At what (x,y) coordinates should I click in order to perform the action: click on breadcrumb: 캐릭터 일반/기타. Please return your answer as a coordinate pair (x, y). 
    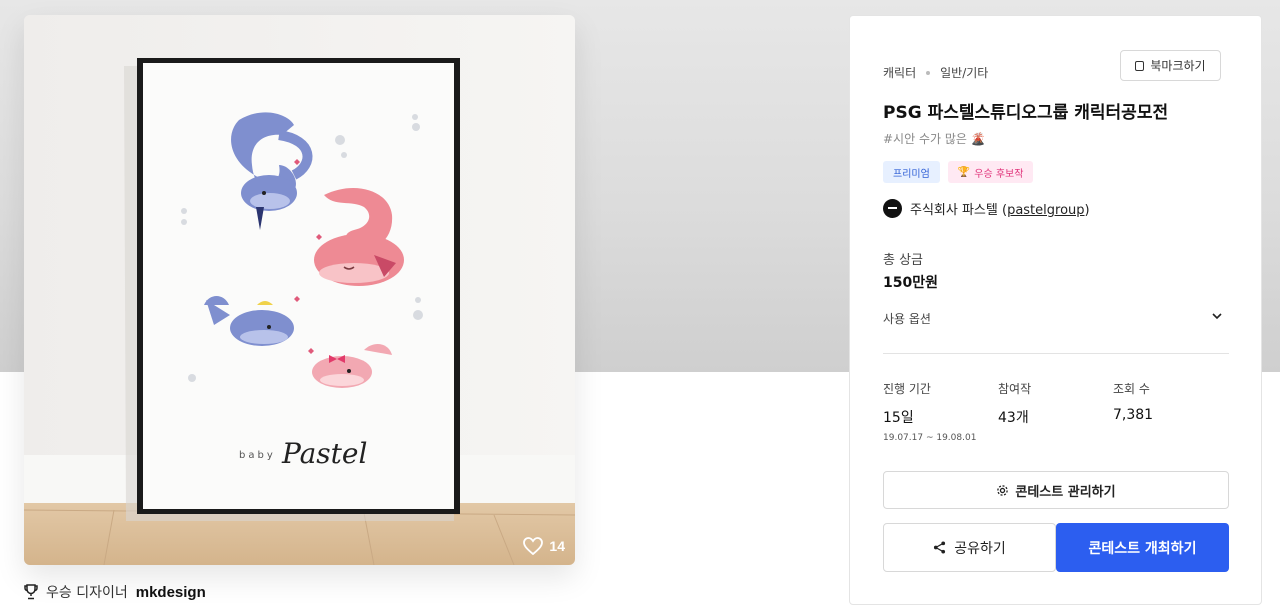
    Looking at the image, I should click on (935, 72).